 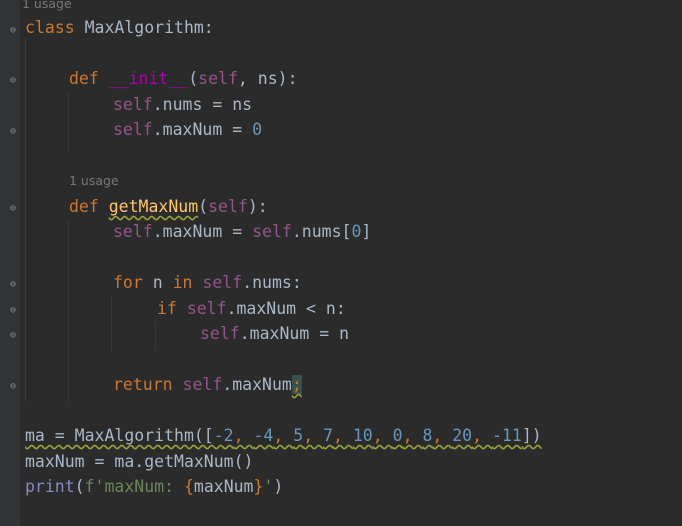 What do you see at coordinates (462, 435) in the screenshot?
I see `list-number: 20` at bounding box center [462, 435].